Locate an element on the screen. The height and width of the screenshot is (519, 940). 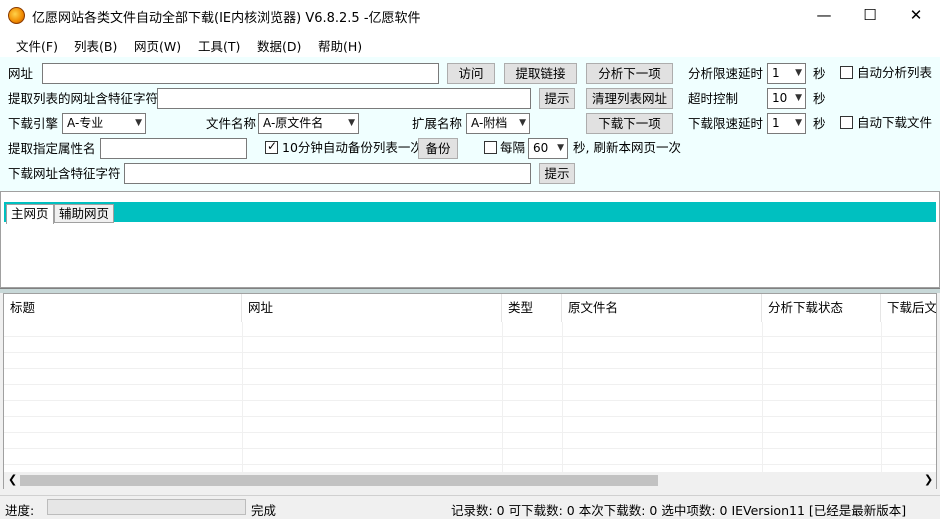
list-url-feature-label: 提取列表的网址含特征字符 is located at coordinates (83, 98).